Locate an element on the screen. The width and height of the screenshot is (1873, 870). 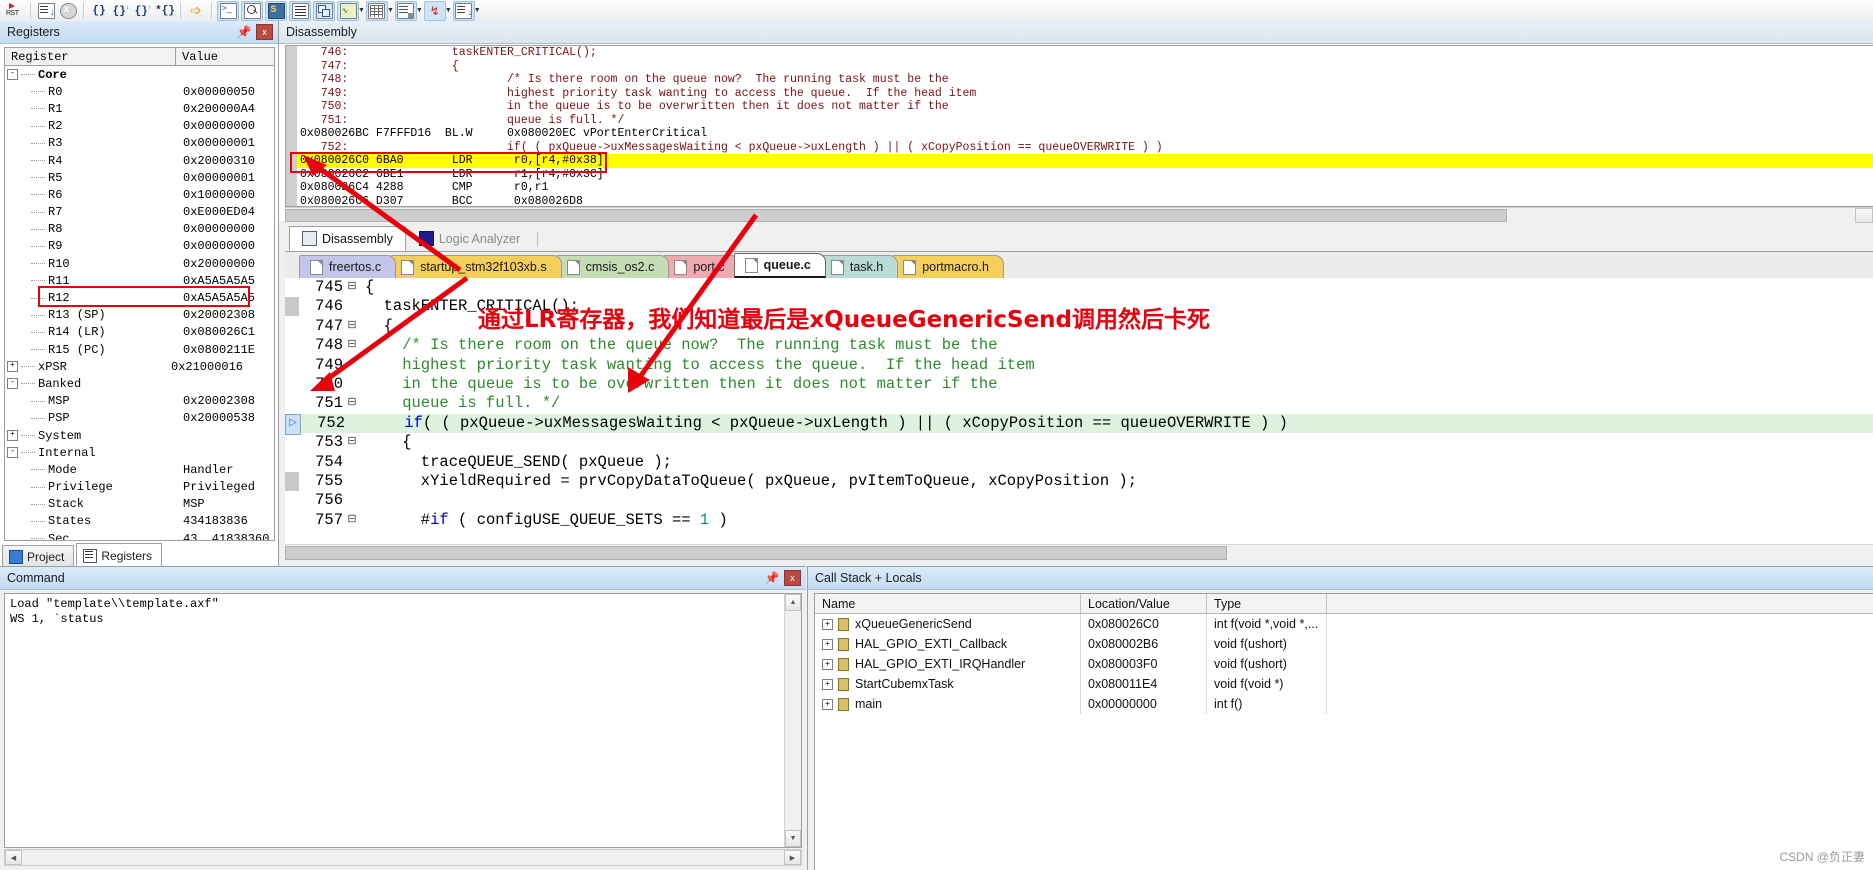
file-tab-cmsis-os2-c: cmsis_os2.c is located at coordinates (612, 266).